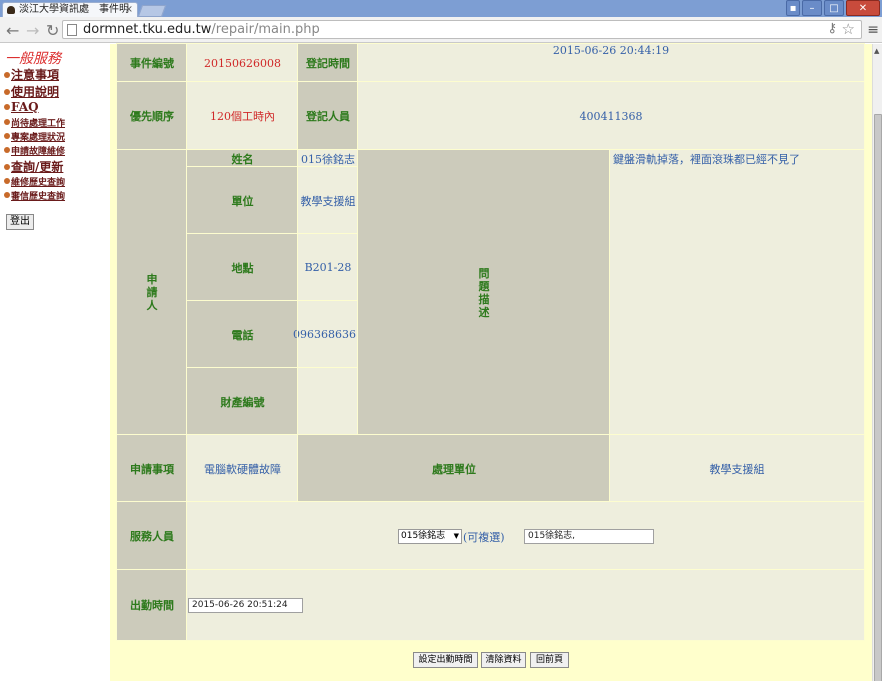  I want to click on staff-text-input: 015徐銘志,, so click(589, 536).